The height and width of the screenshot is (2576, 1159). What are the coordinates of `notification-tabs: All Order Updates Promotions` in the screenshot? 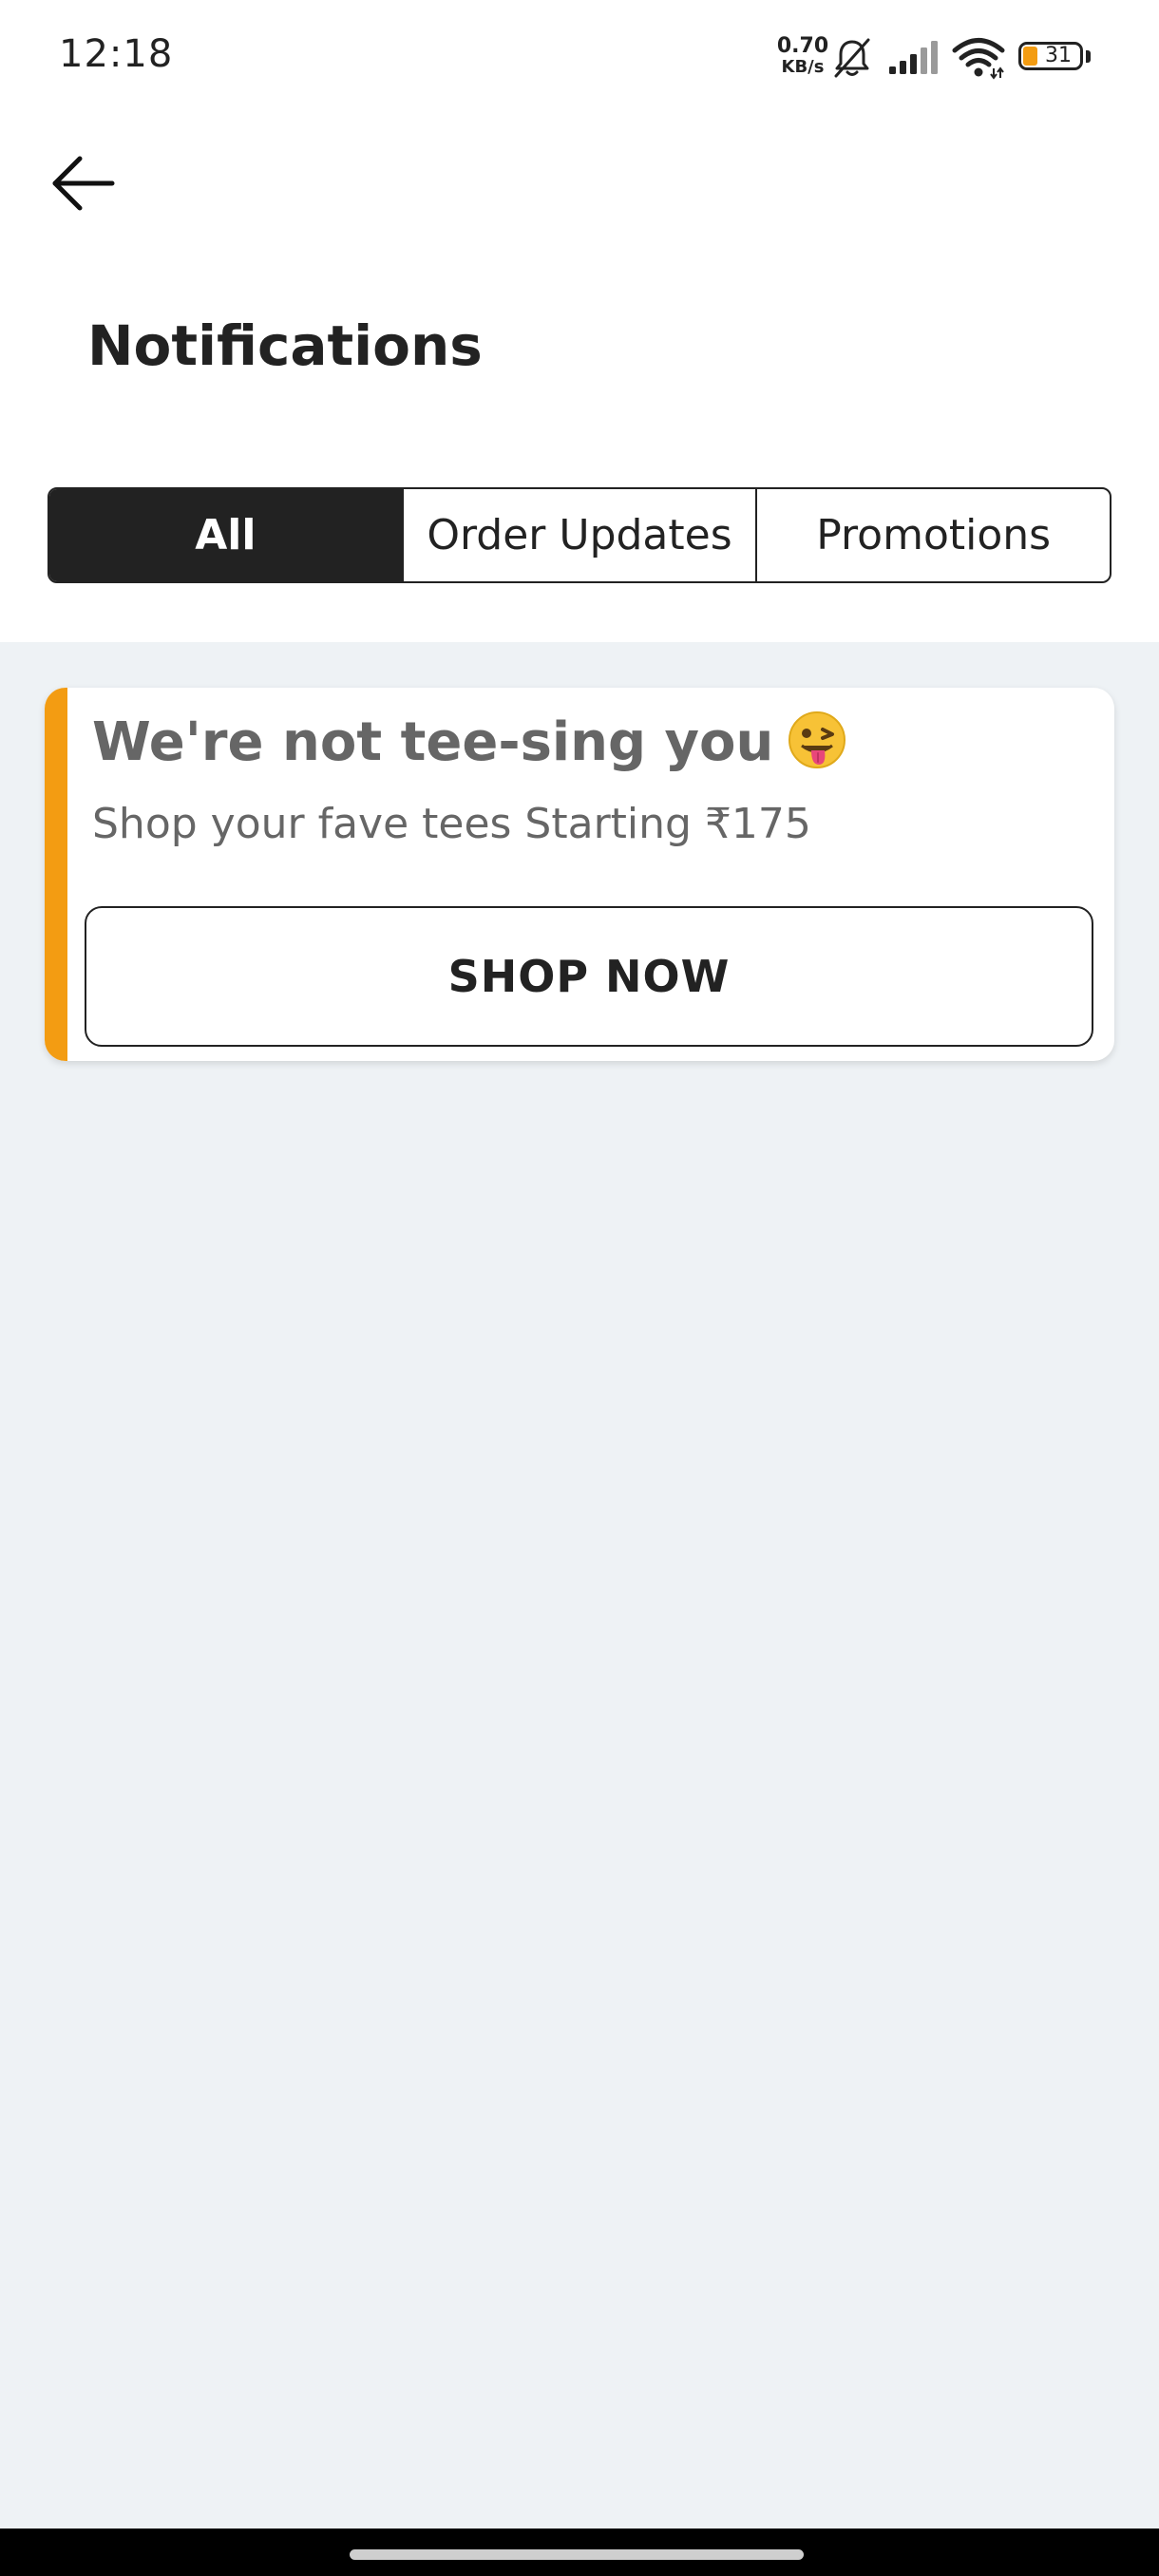 It's located at (580, 535).